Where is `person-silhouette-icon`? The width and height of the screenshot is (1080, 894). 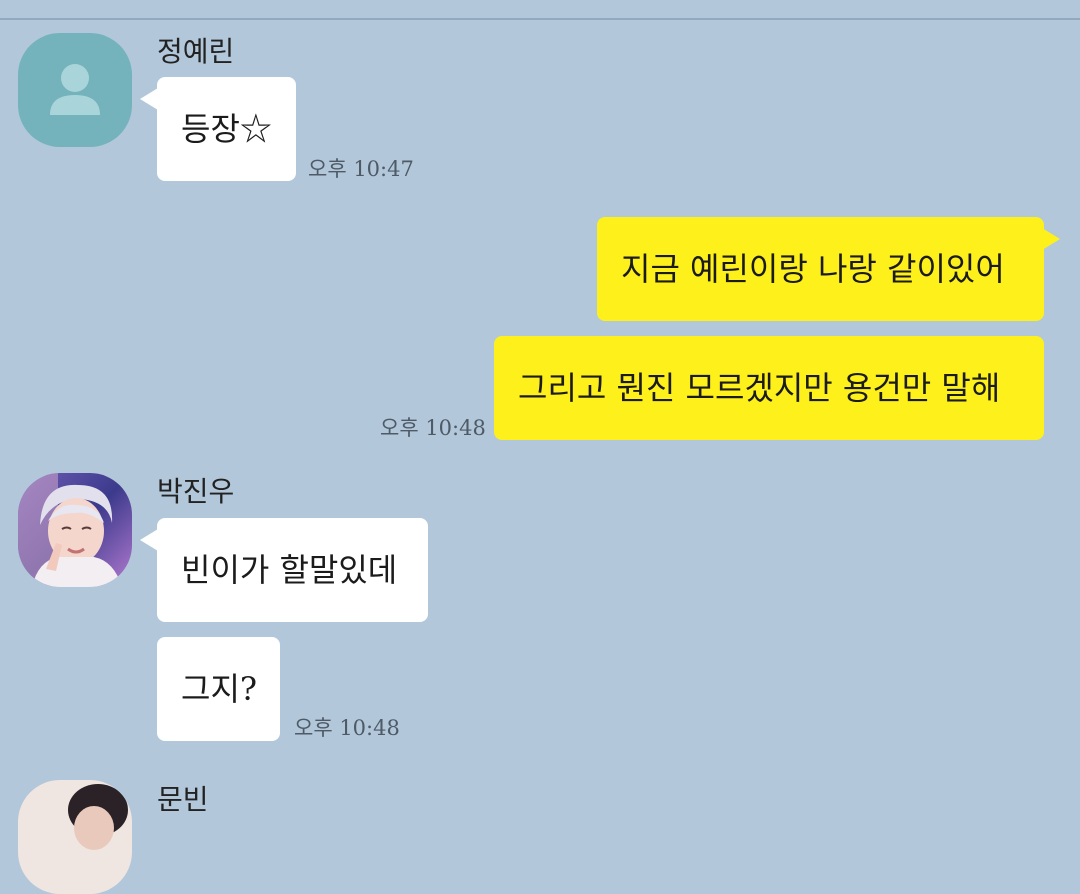 person-silhouette-icon is located at coordinates (75, 90).